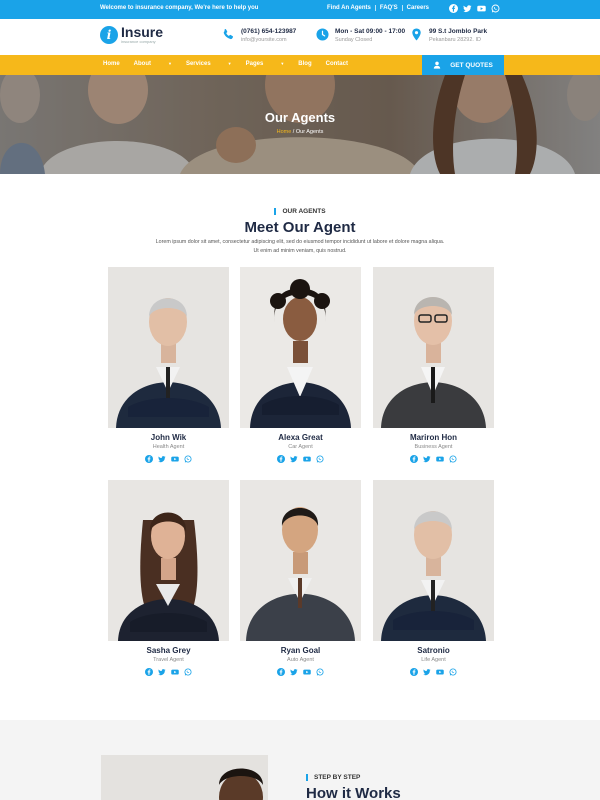  What do you see at coordinates (322, 34) in the screenshot?
I see `clock-icon` at bounding box center [322, 34].